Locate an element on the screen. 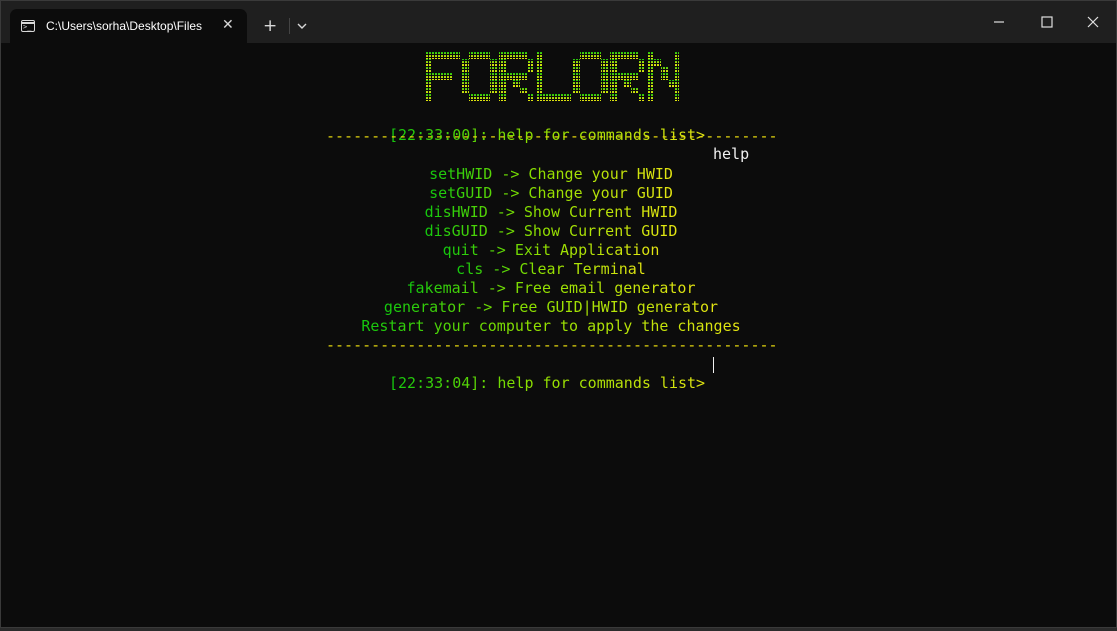 The height and width of the screenshot is (631, 1117). terminal-tab: >_ C:\Users\sorha\Desktop\Files ✕ is located at coordinates (128, 26).